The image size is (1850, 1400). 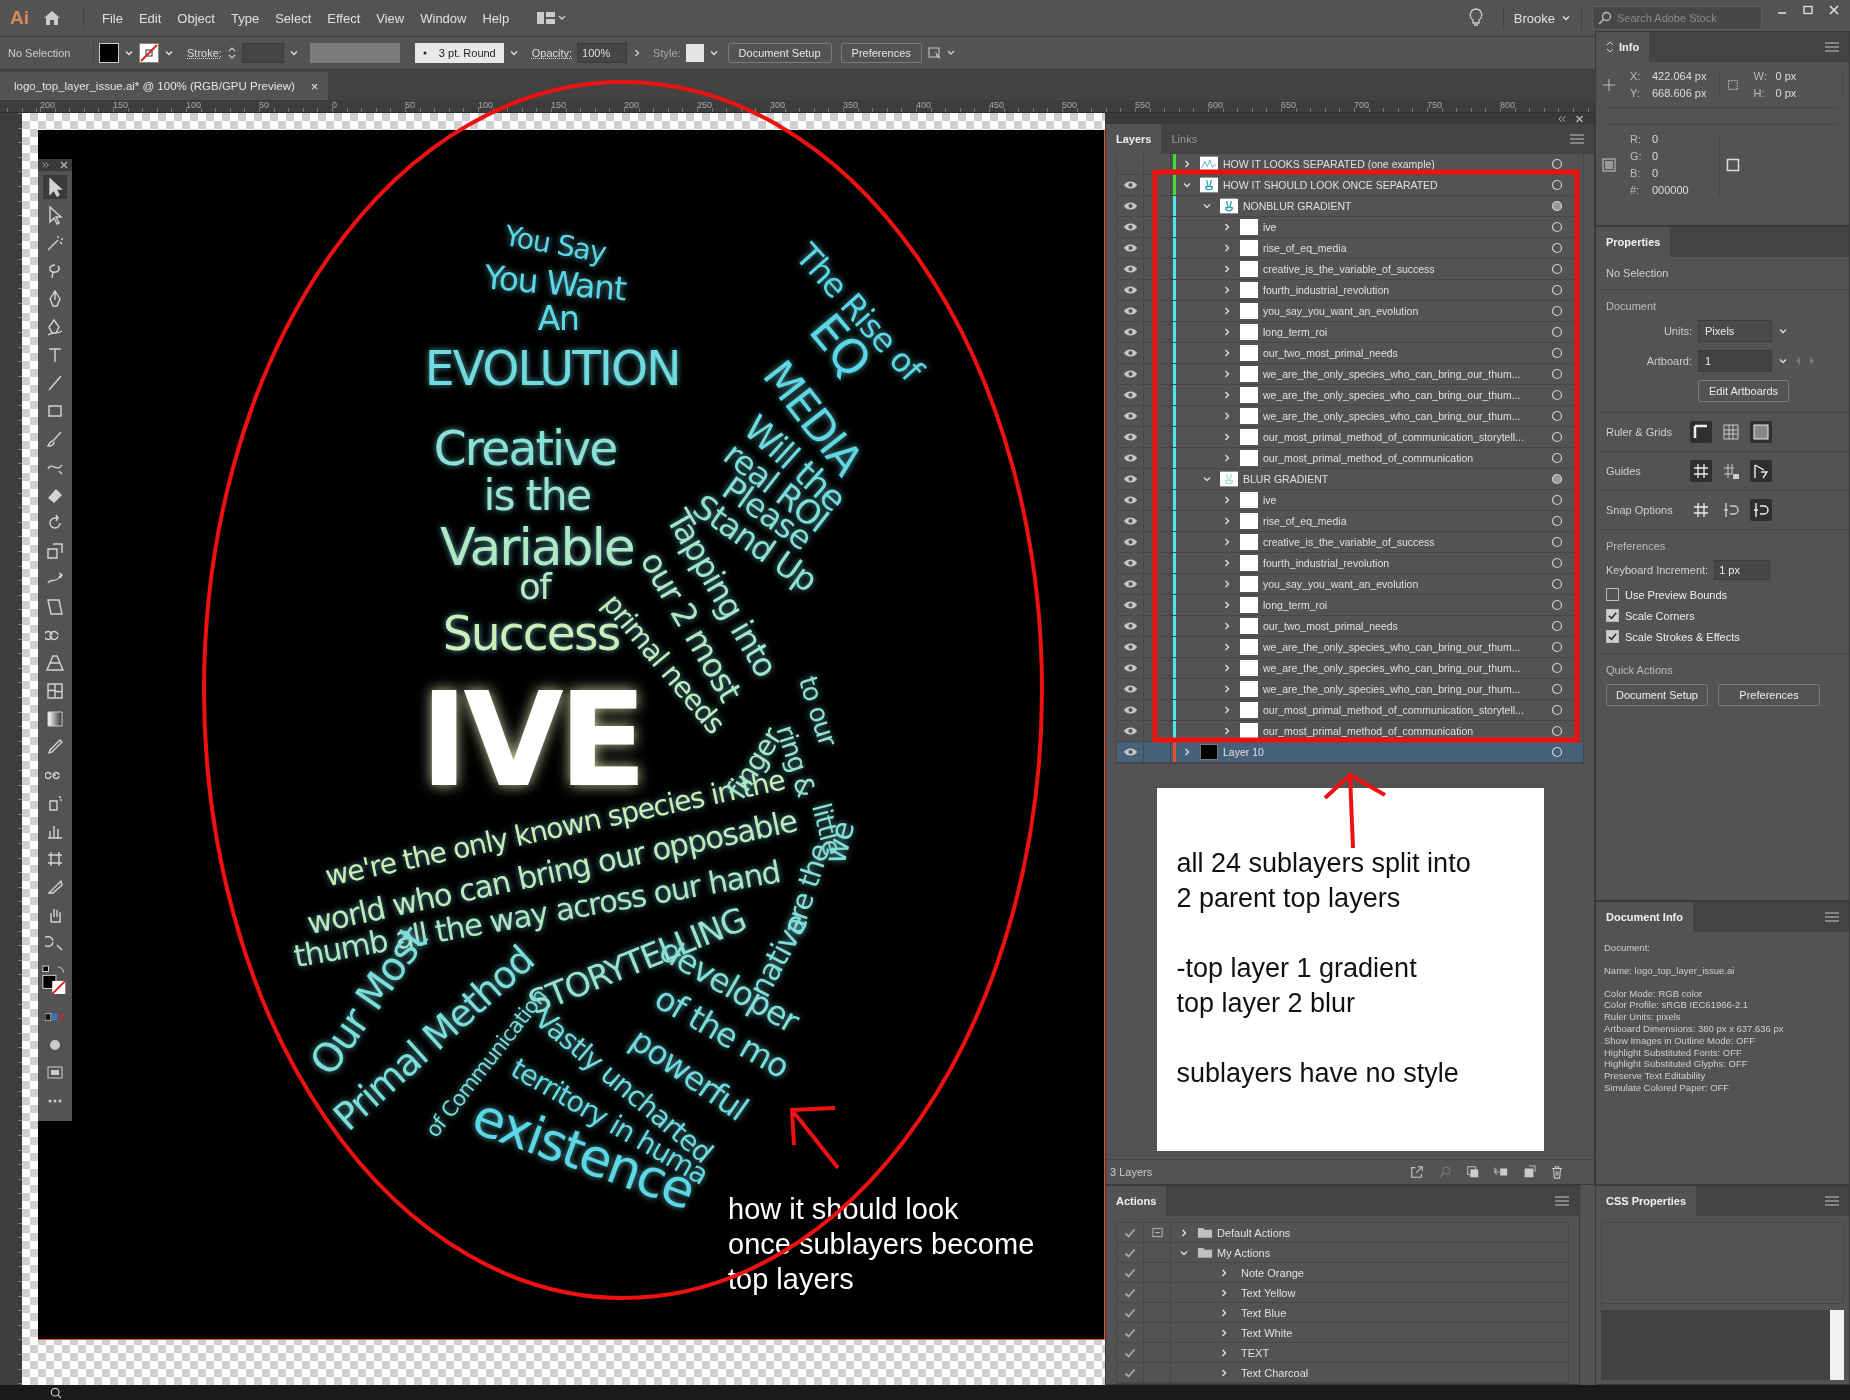 What do you see at coordinates (231, 53) in the screenshot?
I see `spinner-arrows-icon` at bounding box center [231, 53].